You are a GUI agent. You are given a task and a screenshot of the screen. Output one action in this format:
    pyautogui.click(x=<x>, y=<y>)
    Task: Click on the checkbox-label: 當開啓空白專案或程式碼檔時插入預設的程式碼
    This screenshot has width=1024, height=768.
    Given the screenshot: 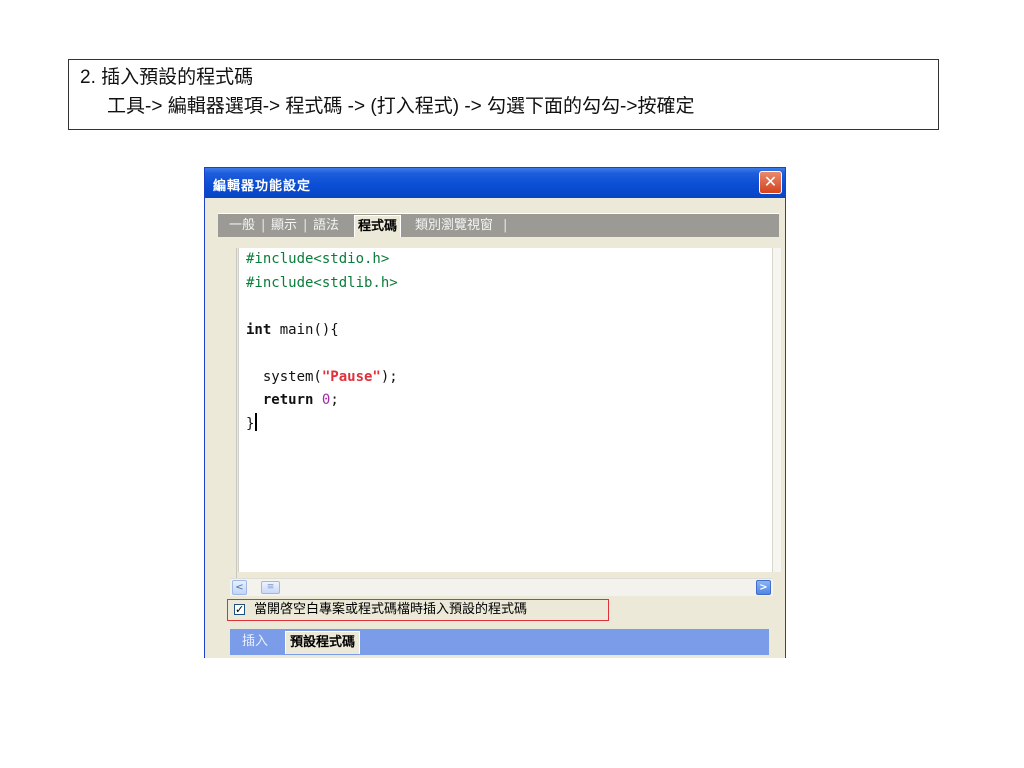 What is the action you would take?
    pyautogui.click(x=390, y=610)
    